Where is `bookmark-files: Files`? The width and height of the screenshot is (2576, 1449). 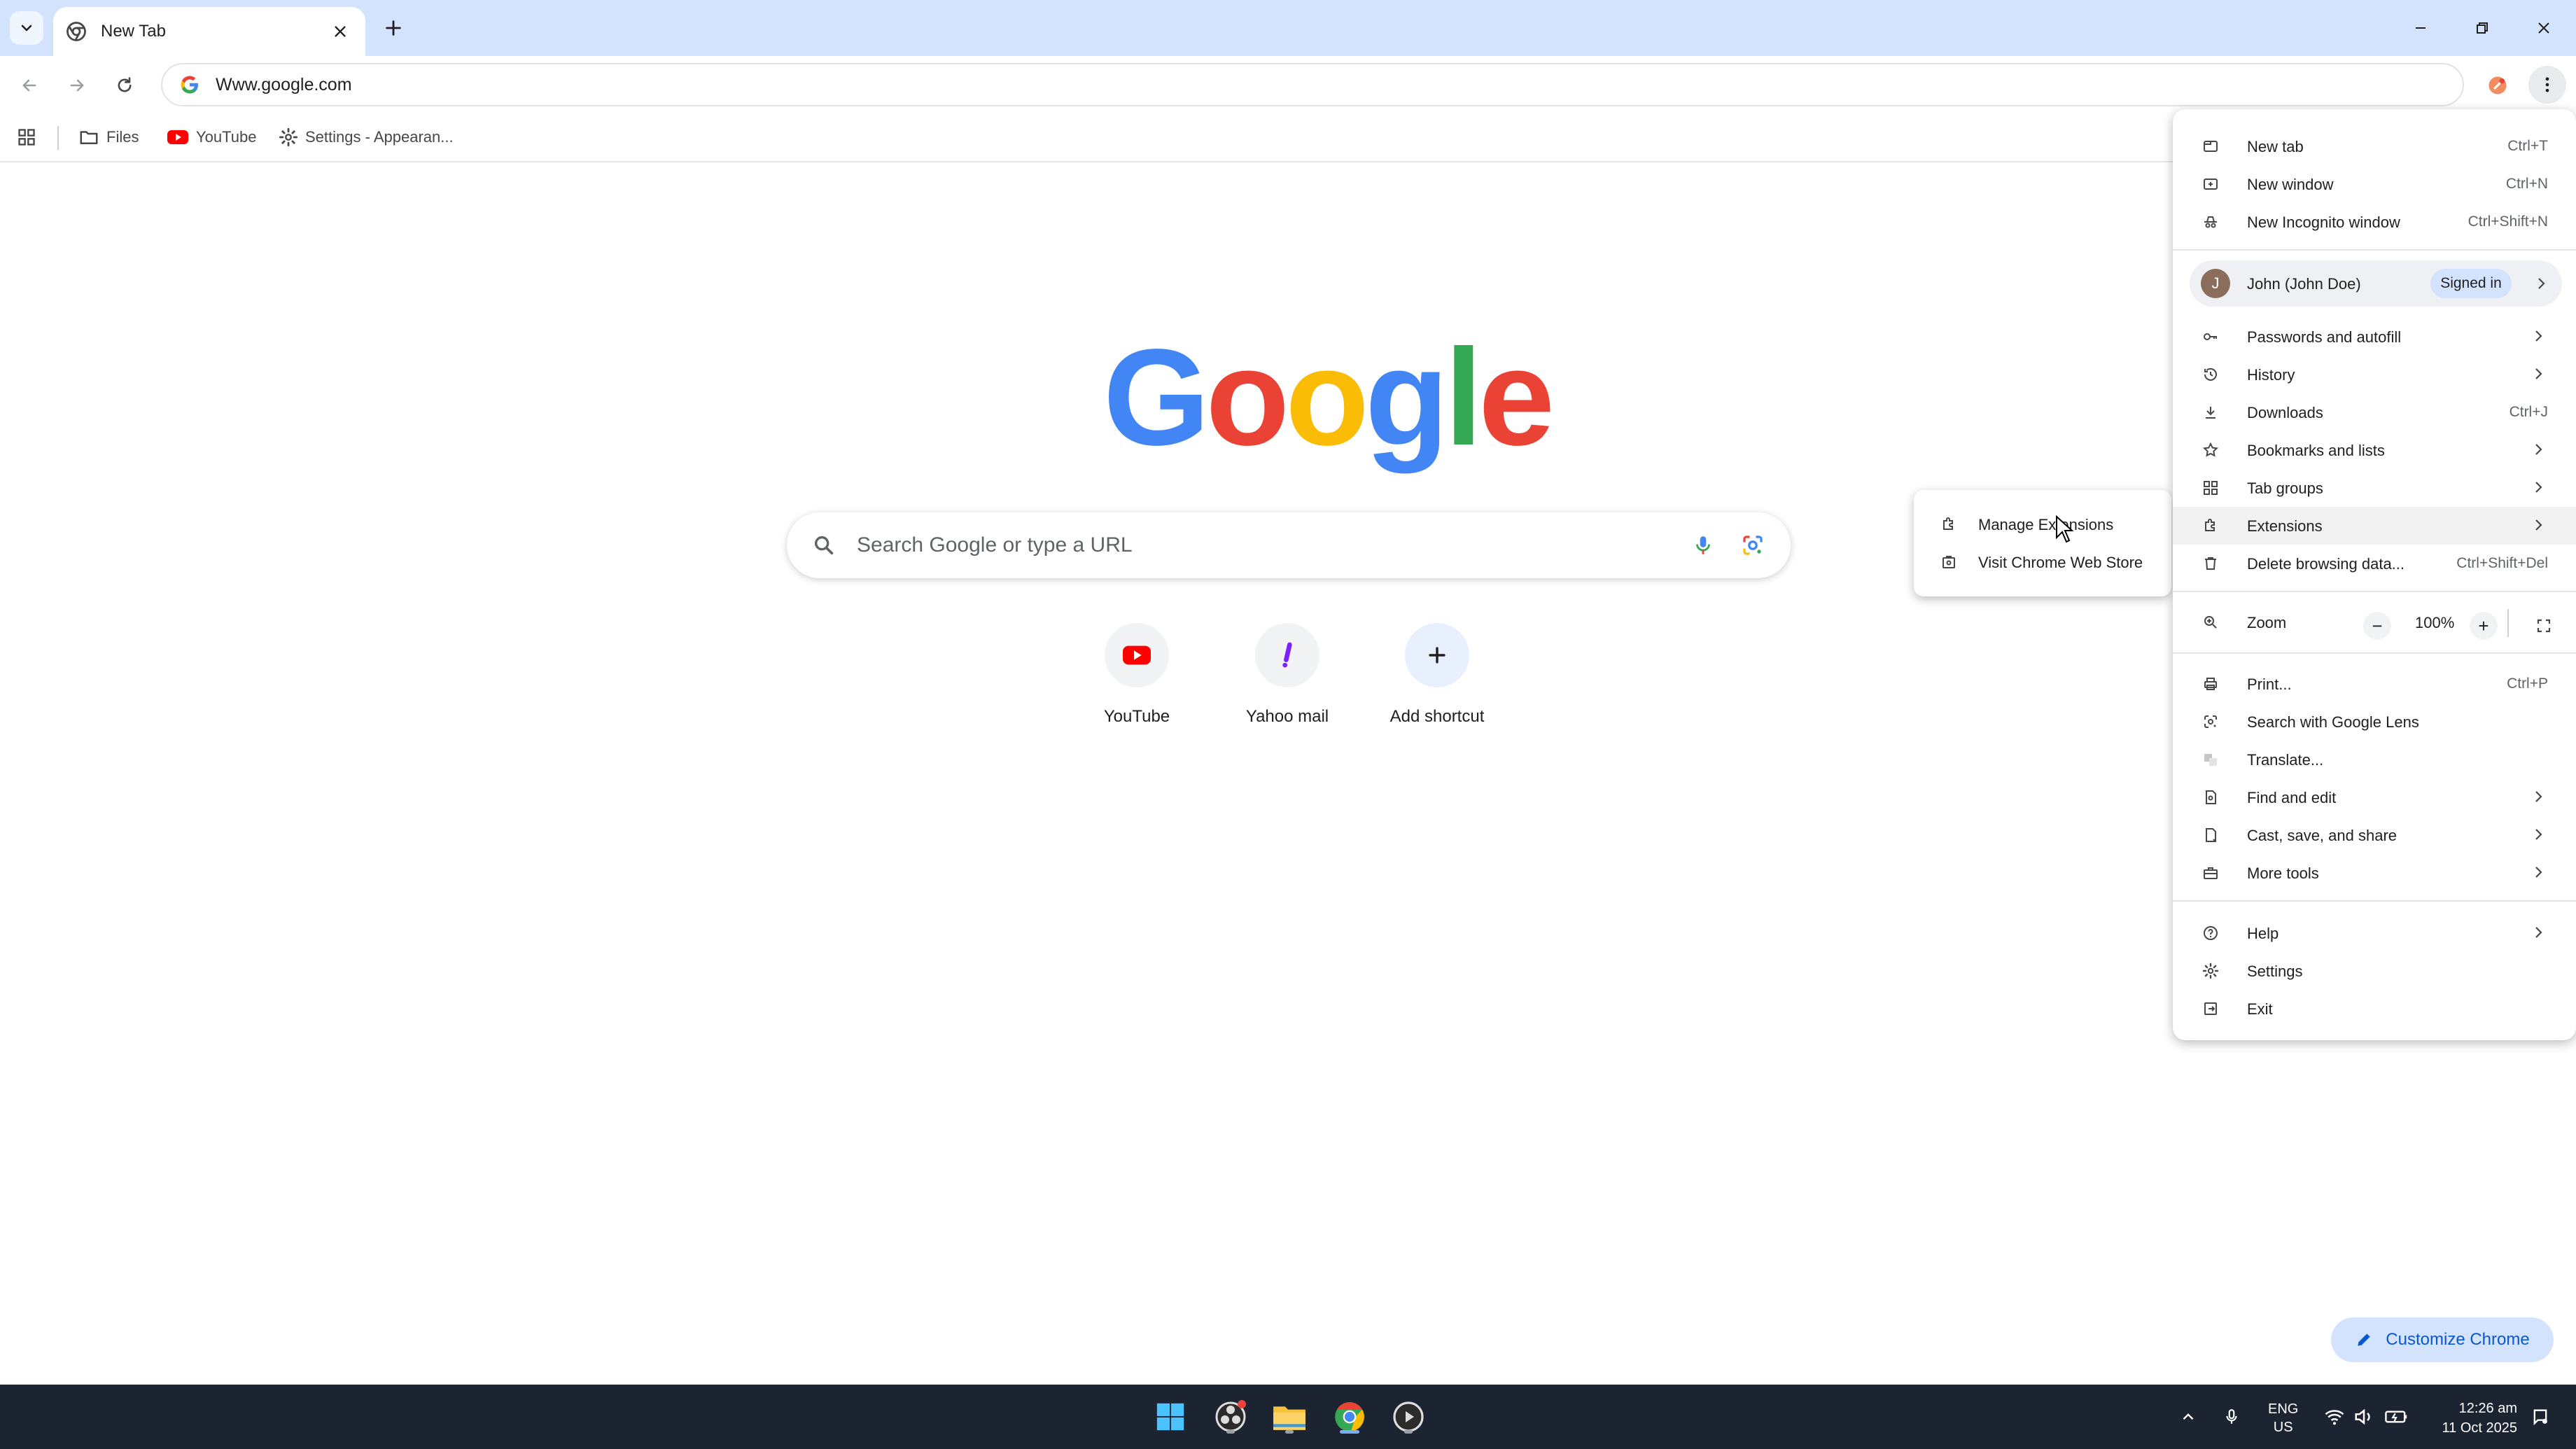 bookmark-files: Files is located at coordinates (108, 137).